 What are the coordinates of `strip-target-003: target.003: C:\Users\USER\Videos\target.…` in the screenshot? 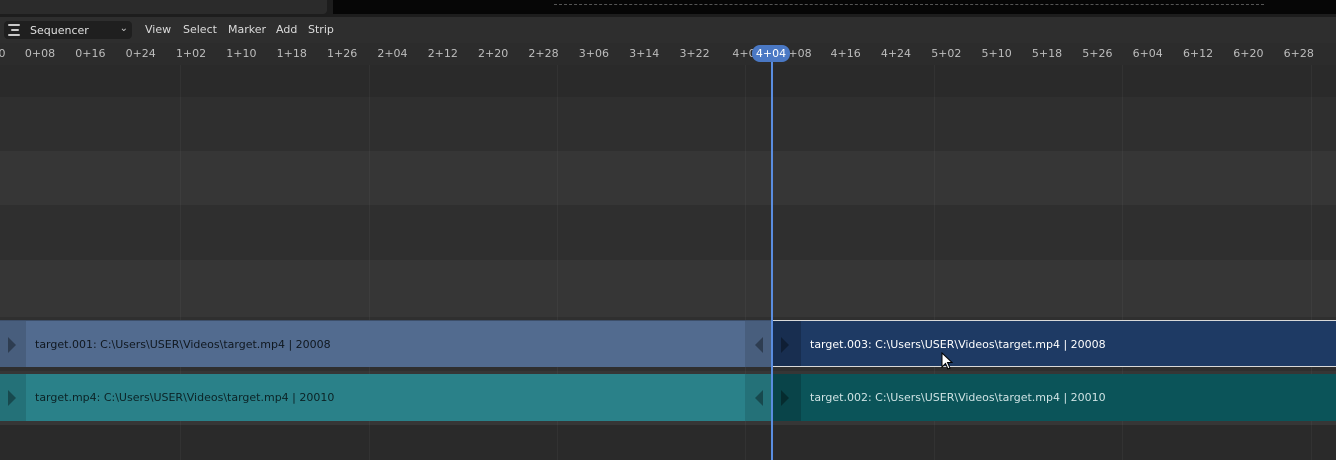 It's located at (1054, 343).